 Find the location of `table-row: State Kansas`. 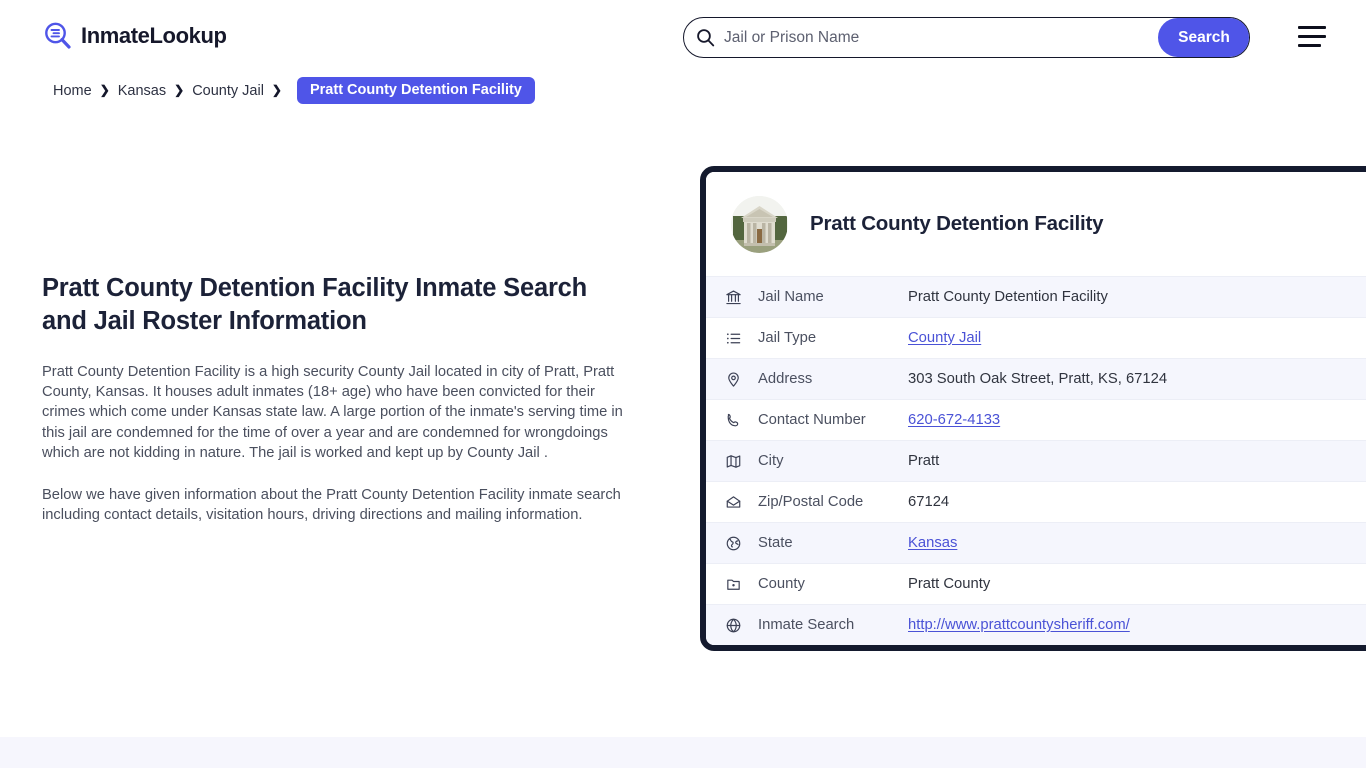

table-row: State Kansas is located at coordinates (1036, 542).